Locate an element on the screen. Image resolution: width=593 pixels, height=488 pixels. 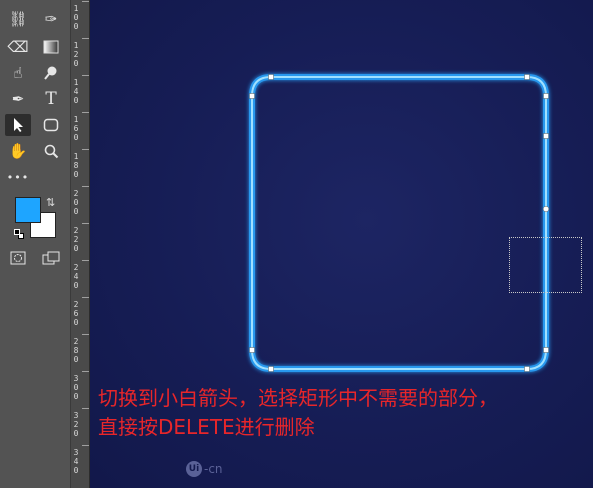
history-brush-icon: ✑ is located at coordinates (51, 18).